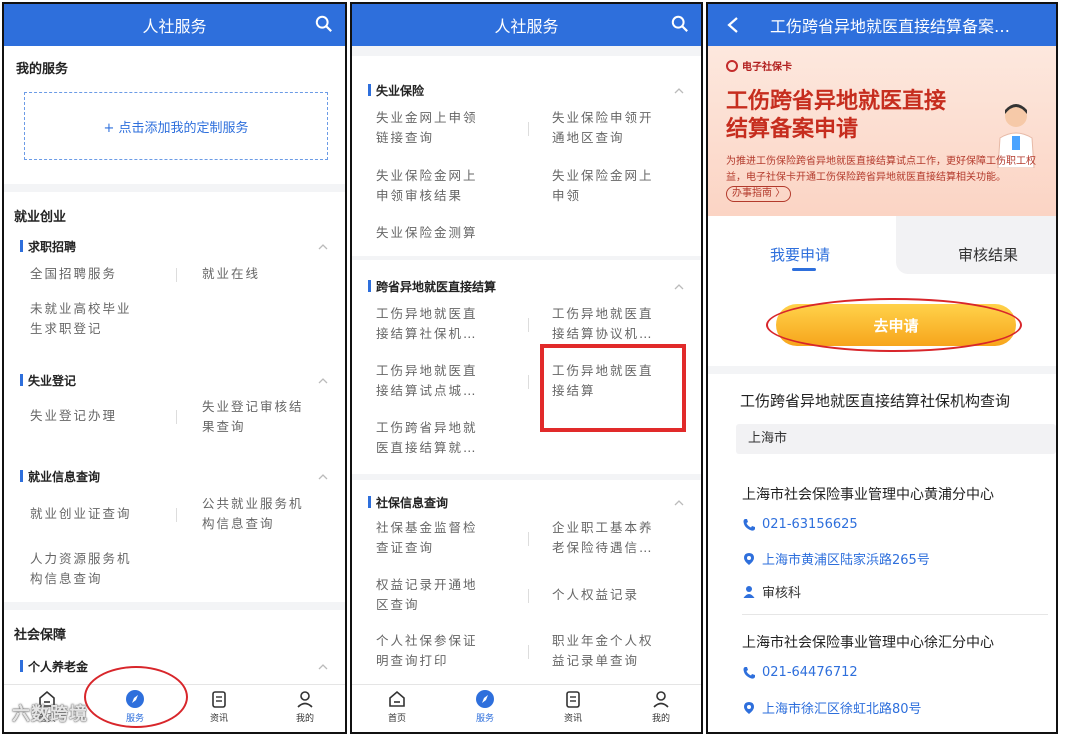 Image resolution: width=1080 pixels, height=736 pixels. I want to click on service-item: 公共就业服务机, so click(253, 504).